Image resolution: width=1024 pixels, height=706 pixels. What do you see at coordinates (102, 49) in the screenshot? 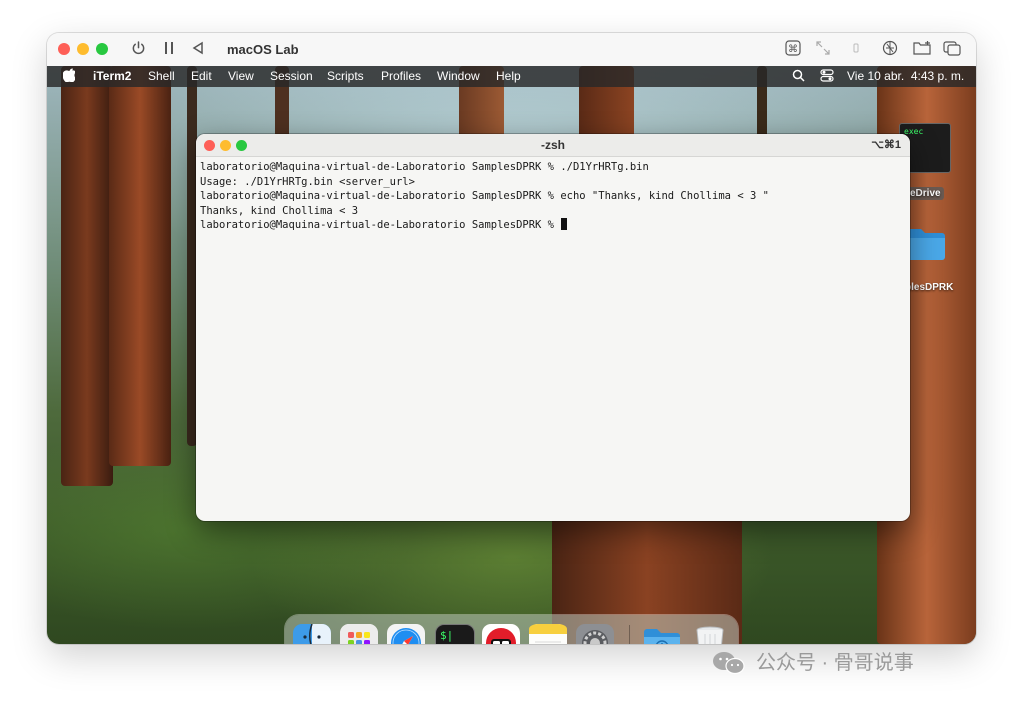
I see `vm-zoom-button` at bounding box center [102, 49].